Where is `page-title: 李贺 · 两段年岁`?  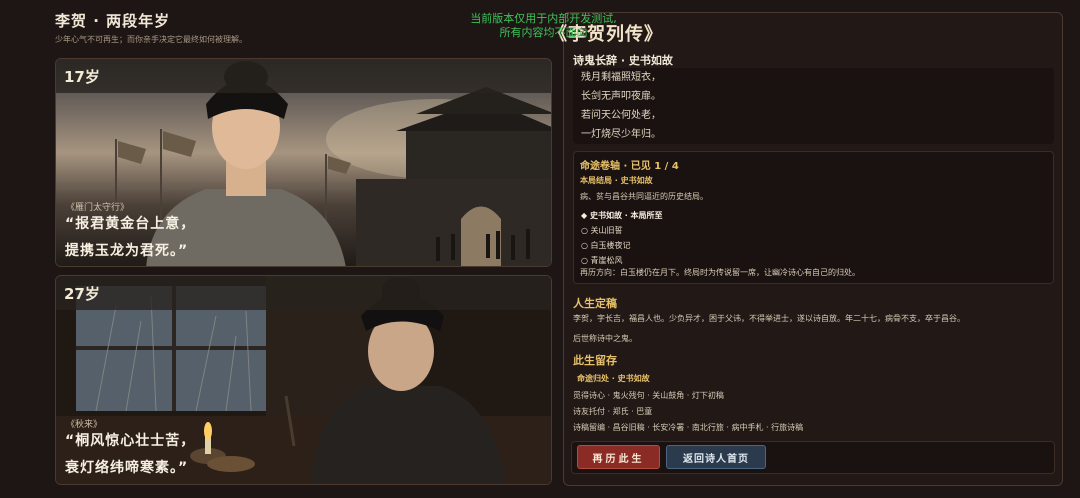
page-title: 李贺 · 两段年岁 is located at coordinates (113, 21).